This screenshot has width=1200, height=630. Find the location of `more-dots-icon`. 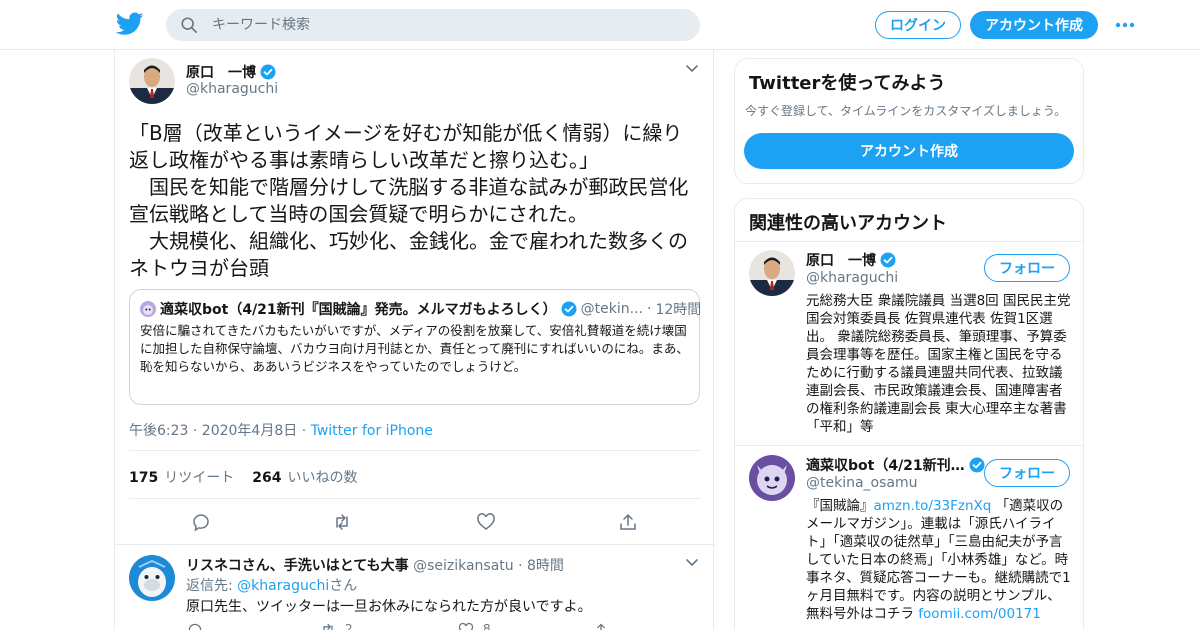

more-dots-icon is located at coordinates (1125, 25).